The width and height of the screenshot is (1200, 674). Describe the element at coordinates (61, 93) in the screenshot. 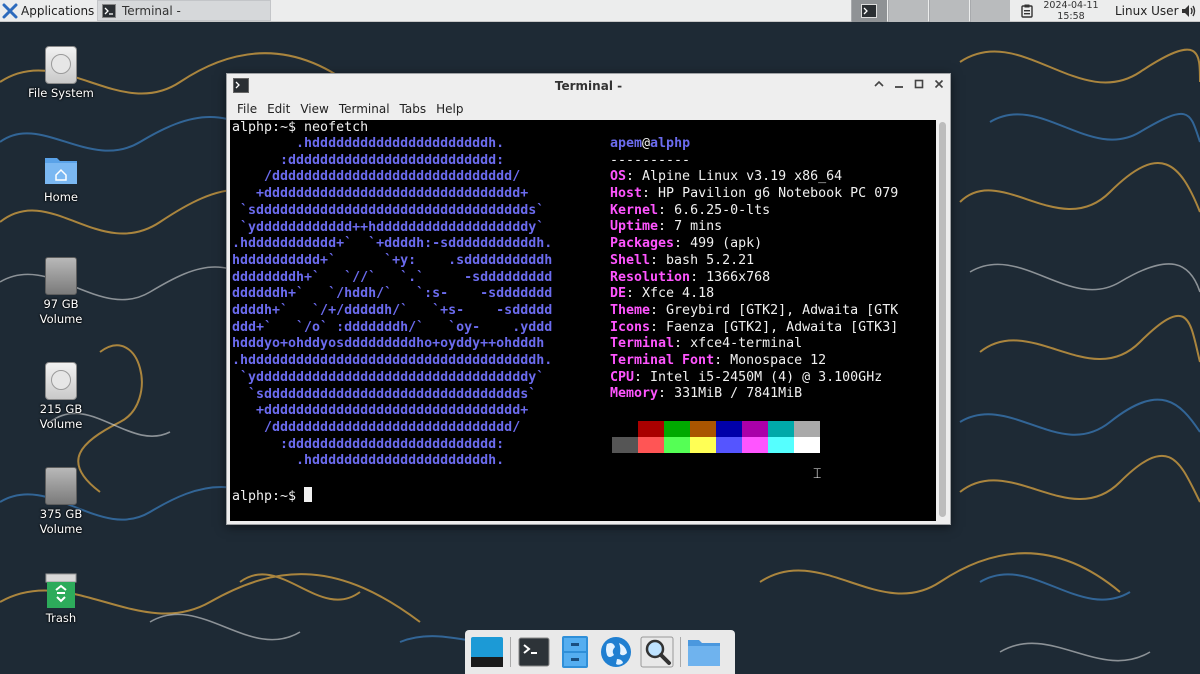

I see `desktop-icon-label: File System` at that location.